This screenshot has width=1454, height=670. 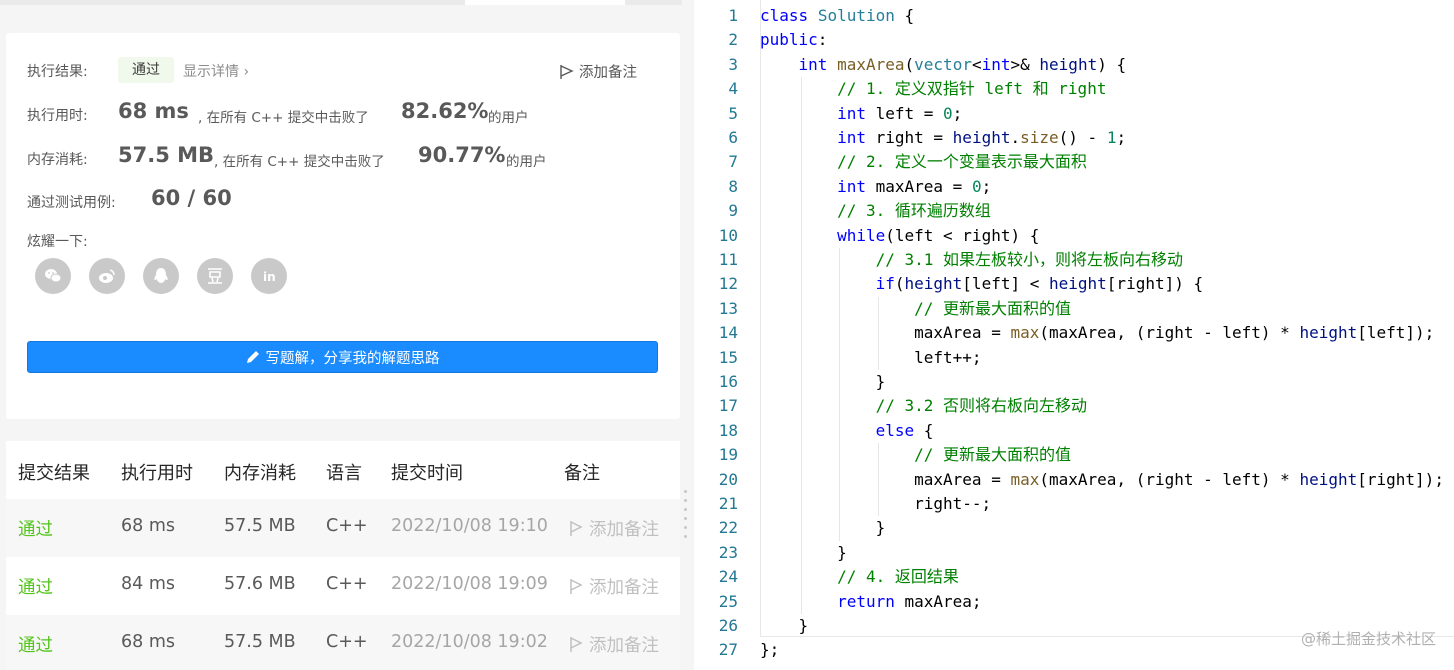 What do you see at coordinates (1074, 602) in the screenshot?
I see `code-line: 25 return maxArea;` at bounding box center [1074, 602].